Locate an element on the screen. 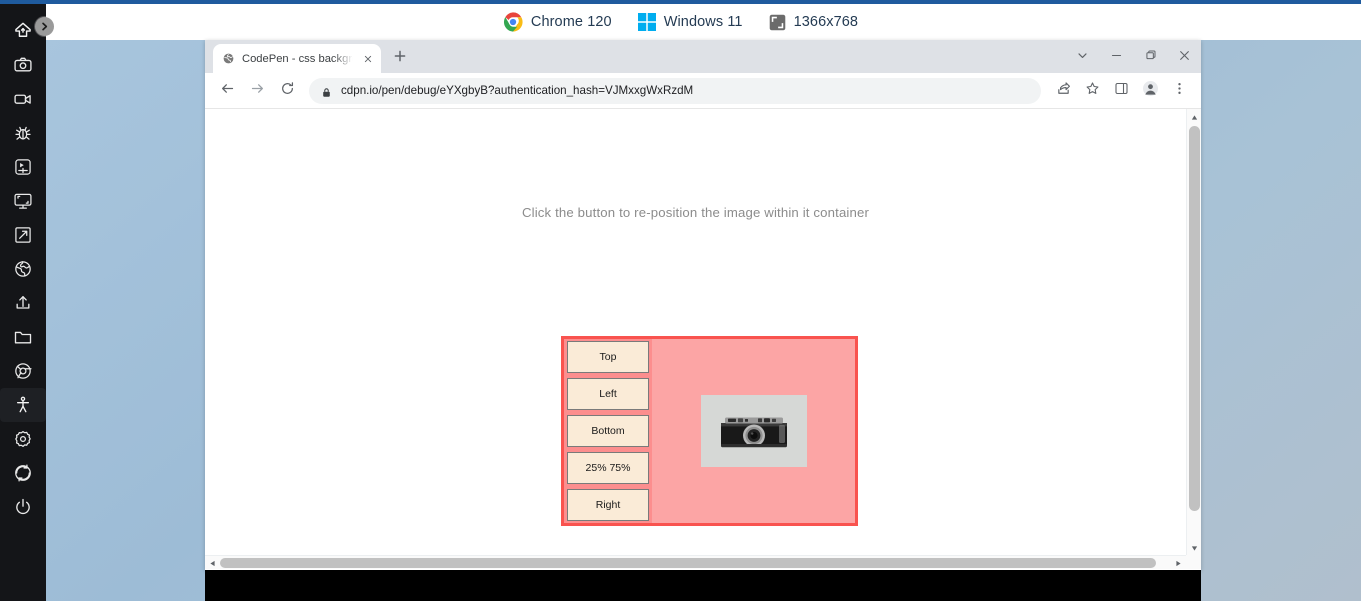 This screenshot has height=601, width=1361. sidebar-item-upload is located at coordinates (23, 303).